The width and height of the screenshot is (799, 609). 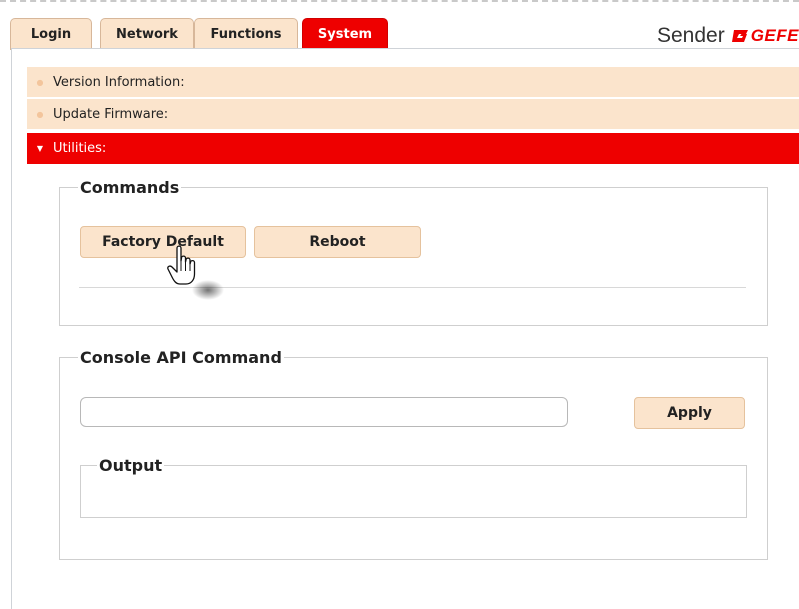 I want to click on factory-default-button: Factory Default, so click(x=163, y=242).